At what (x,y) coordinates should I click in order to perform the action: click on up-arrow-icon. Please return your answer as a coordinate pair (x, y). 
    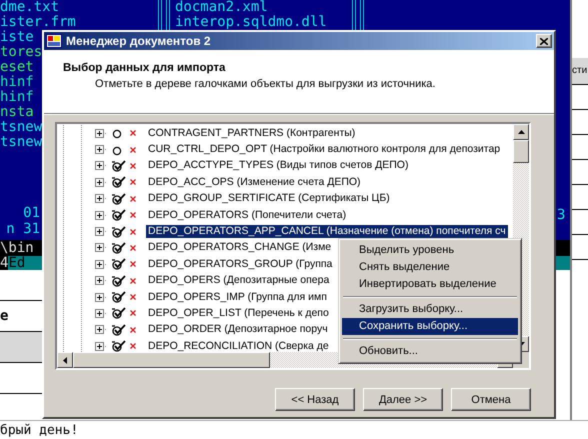
    Looking at the image, I should click on (521, 132).